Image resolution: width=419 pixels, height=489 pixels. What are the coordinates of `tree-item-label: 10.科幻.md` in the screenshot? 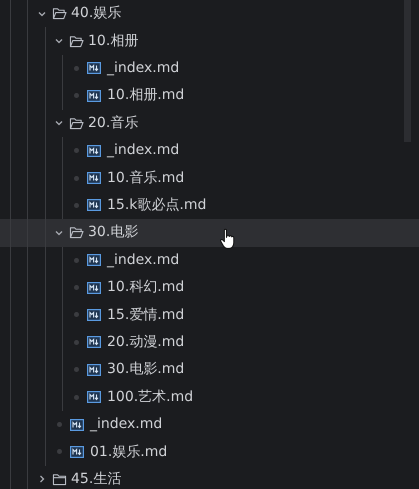 It's located at (145, 287).